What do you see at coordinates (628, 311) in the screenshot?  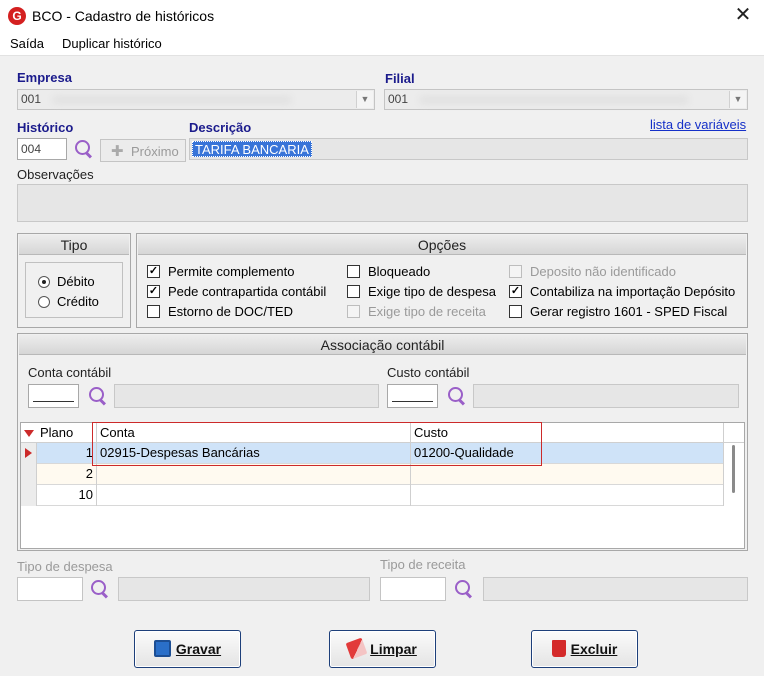 I see `gerar-registro-1601-label: Gerar registro 1601 - SPED Fiscal` at bounding box center [628, 311].